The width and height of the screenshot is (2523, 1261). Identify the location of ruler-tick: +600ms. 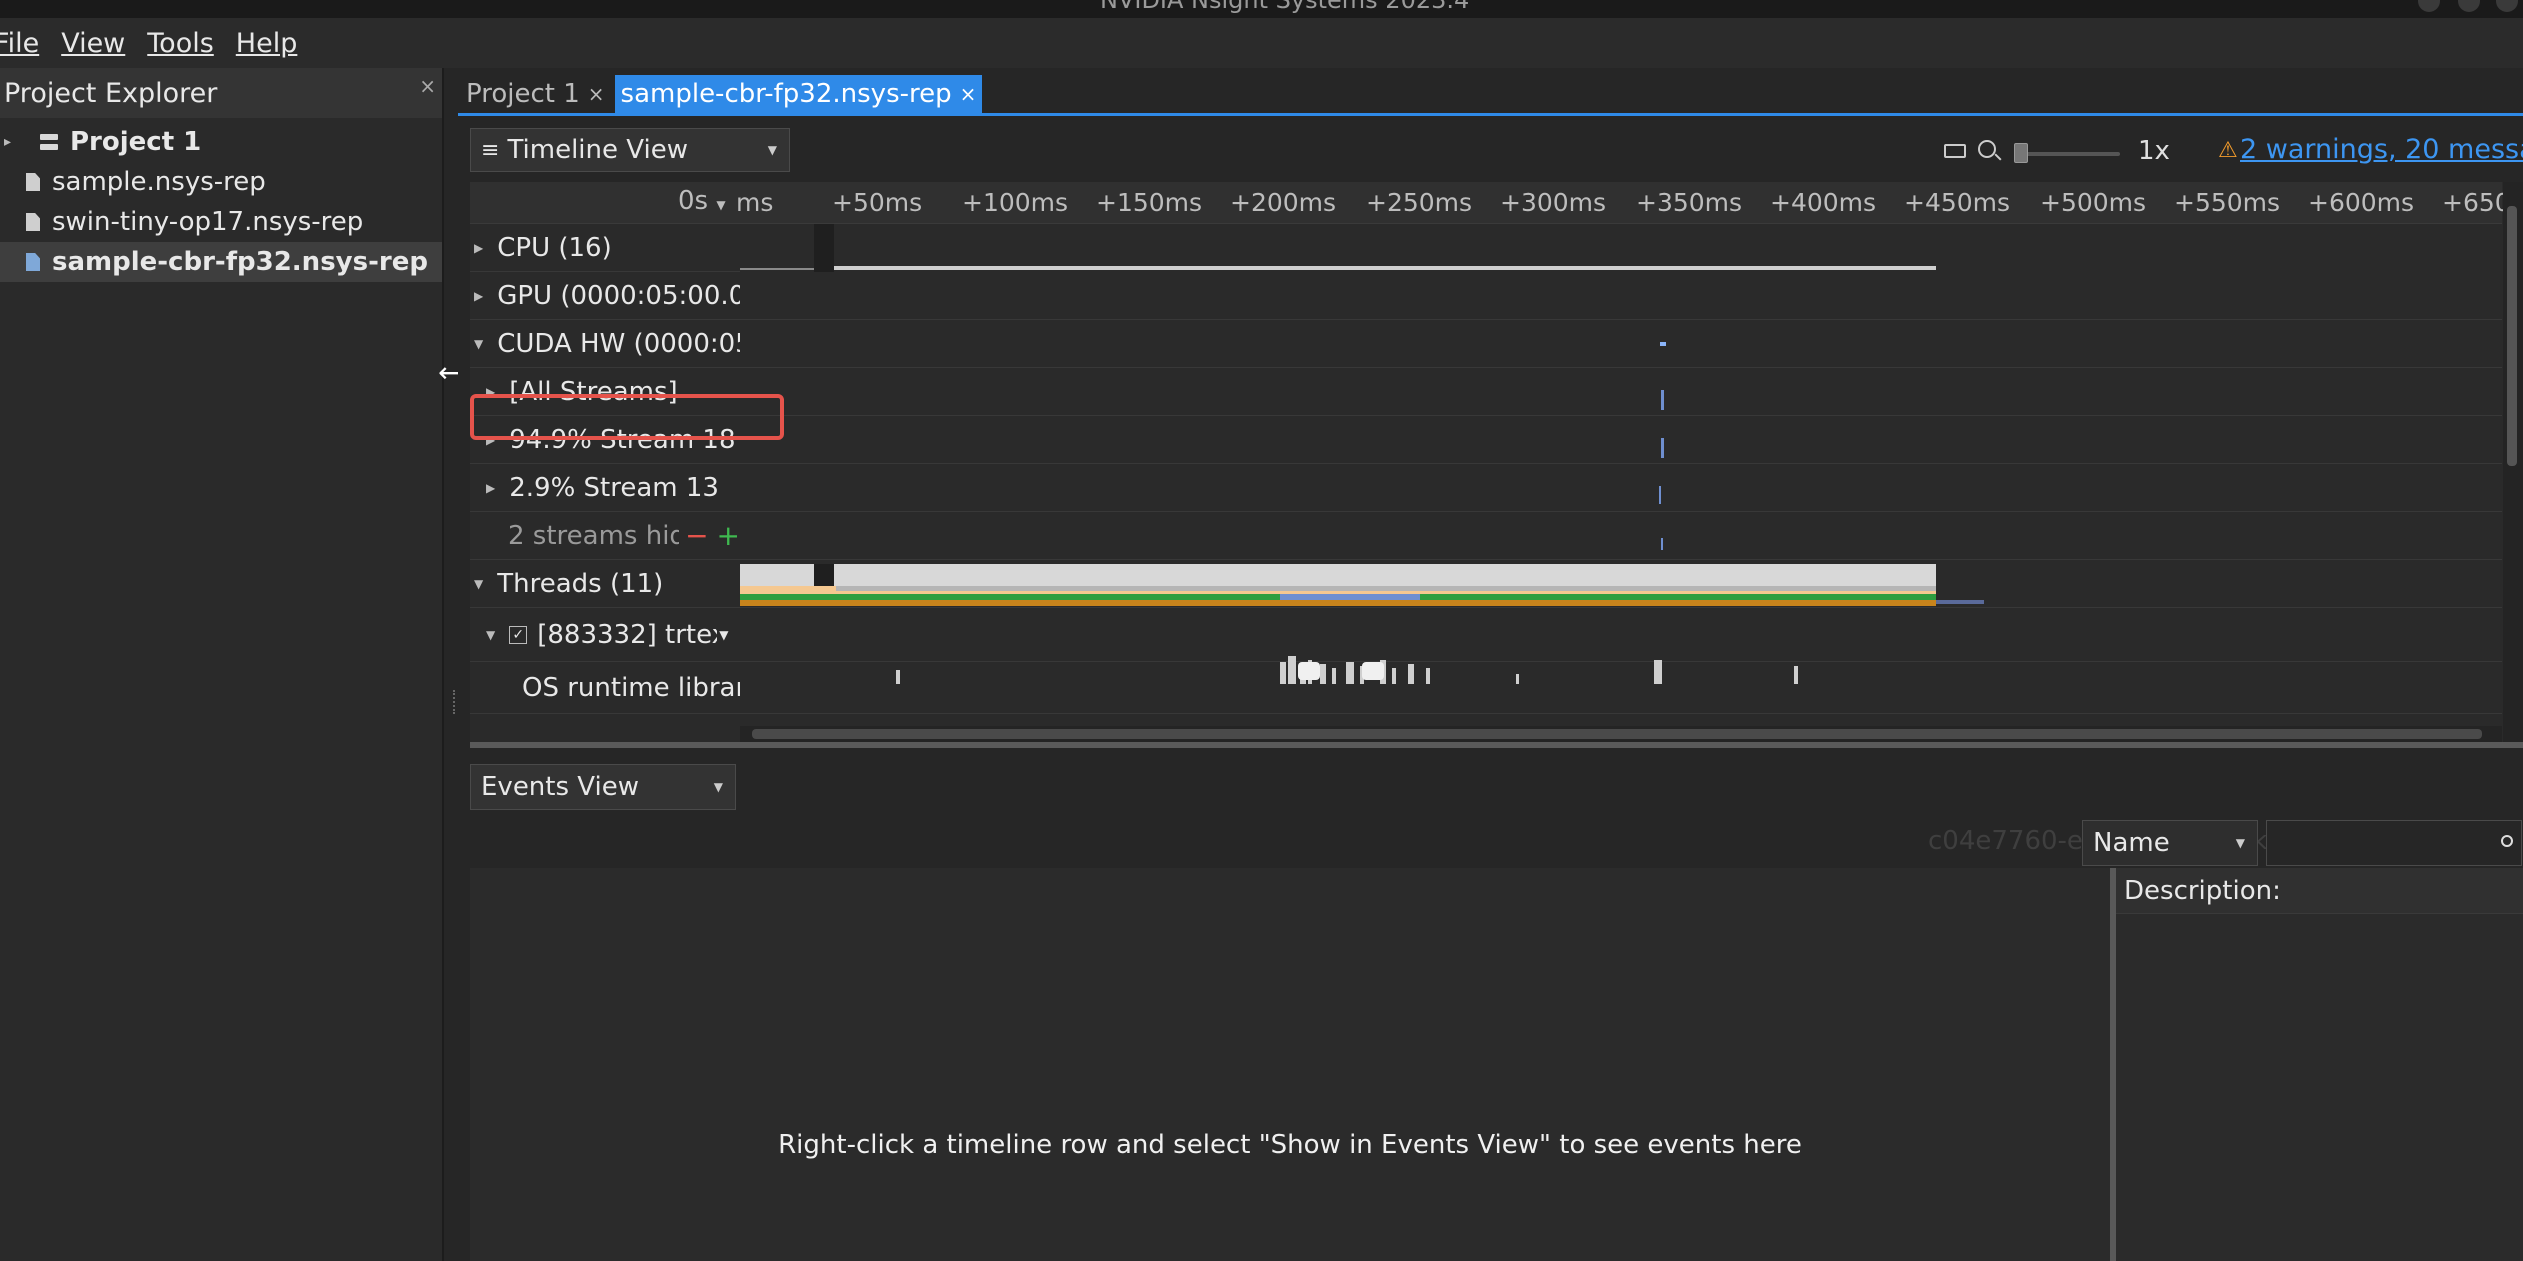
(2361, 202).